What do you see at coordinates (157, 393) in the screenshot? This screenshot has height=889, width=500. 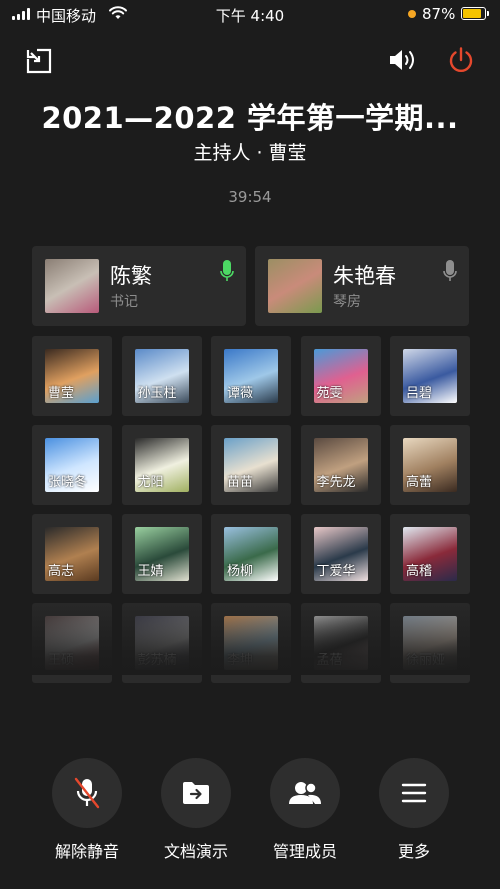 I see `participant-name: 孙玉柱` at bounding box center [157, 393].